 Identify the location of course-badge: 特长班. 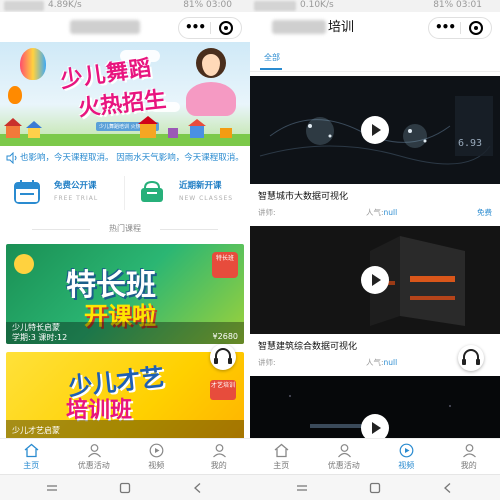
(225, 265).